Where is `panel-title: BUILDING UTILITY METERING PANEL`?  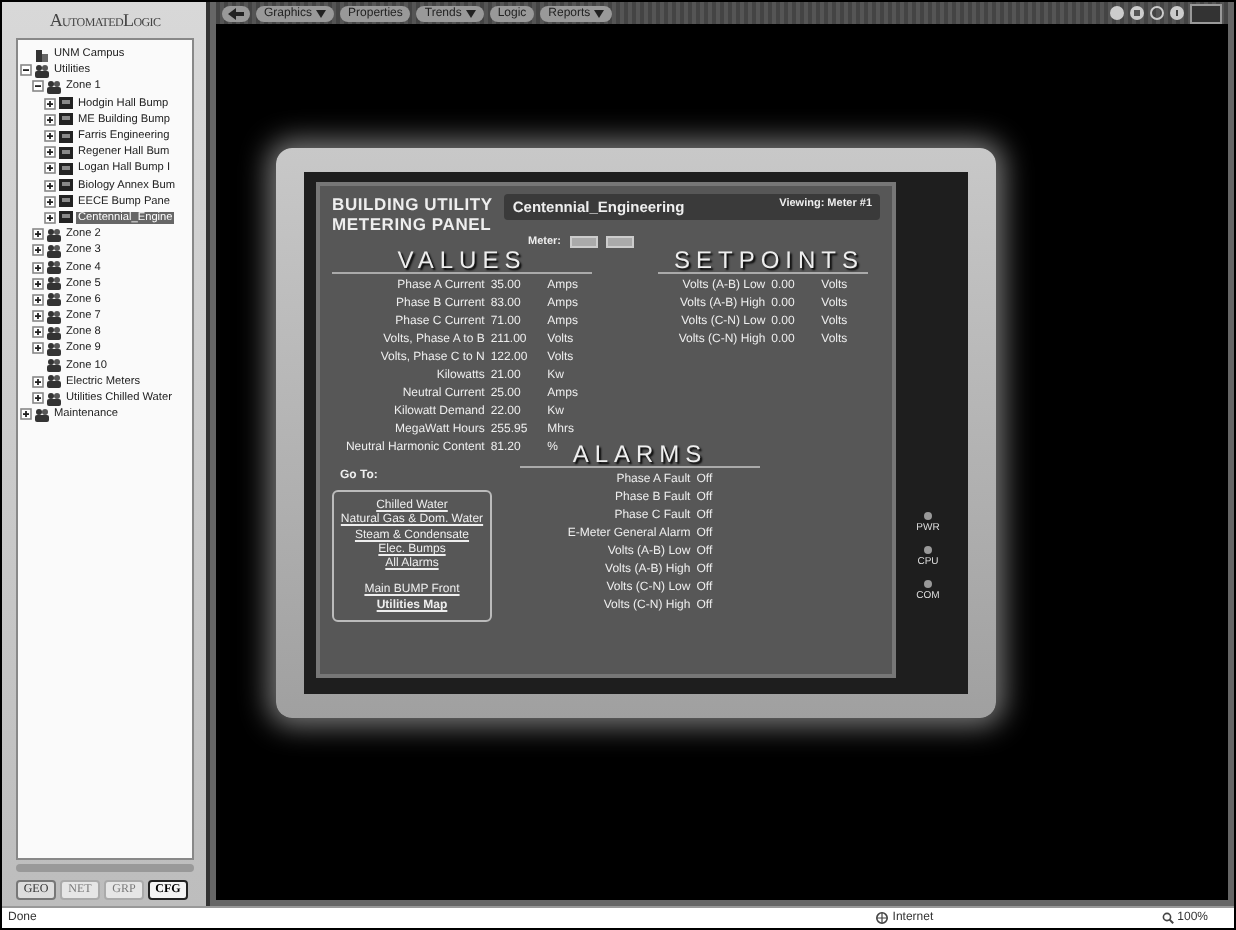 panel-title: BUILDING UTILITY METERING PANEL is located at coordinates (412, 214).